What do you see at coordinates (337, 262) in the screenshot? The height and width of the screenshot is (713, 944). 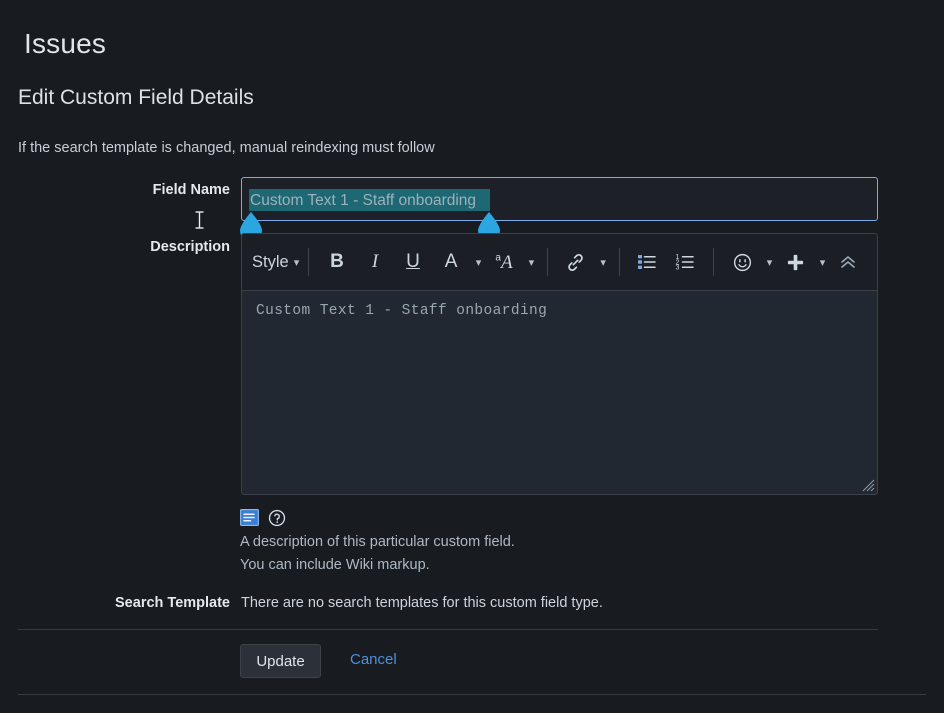 I see `bold-button: B` at bounding box center [337, 262].